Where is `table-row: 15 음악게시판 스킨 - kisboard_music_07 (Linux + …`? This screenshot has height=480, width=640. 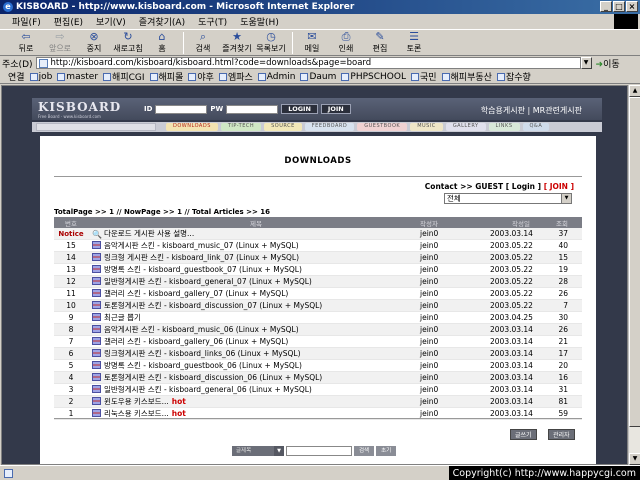
table-row: 15 음악게시판 스킨 - kisboard_music_07 (Linux + … is located at coordinates (318, 246).